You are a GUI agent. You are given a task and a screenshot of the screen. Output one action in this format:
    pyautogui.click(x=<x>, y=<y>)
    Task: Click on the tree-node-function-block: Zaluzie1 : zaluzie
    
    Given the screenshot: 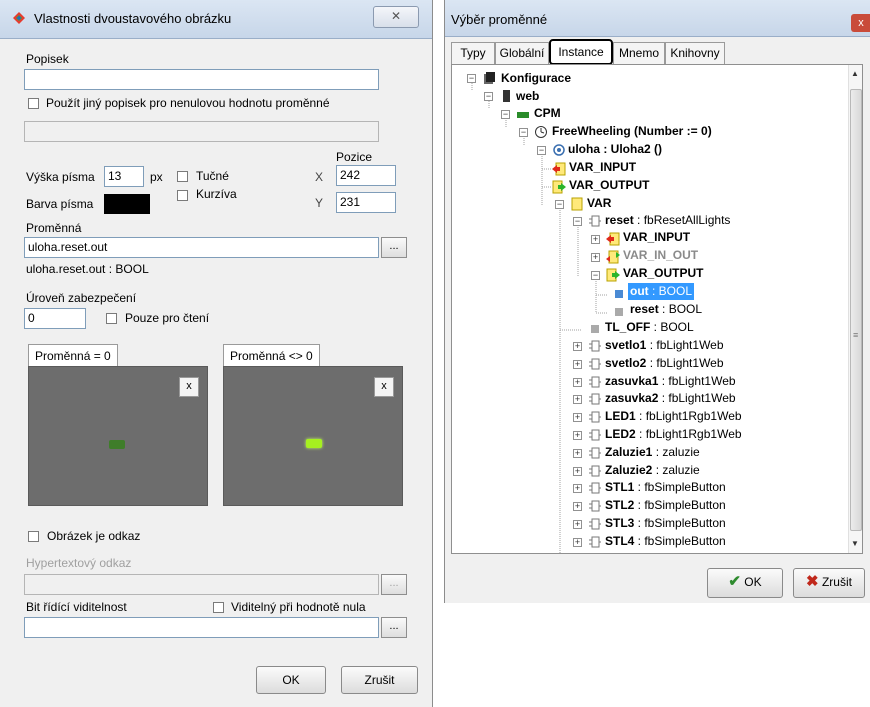 What is the action you would take?
    pyautogui.click(x=652, y=452)
    